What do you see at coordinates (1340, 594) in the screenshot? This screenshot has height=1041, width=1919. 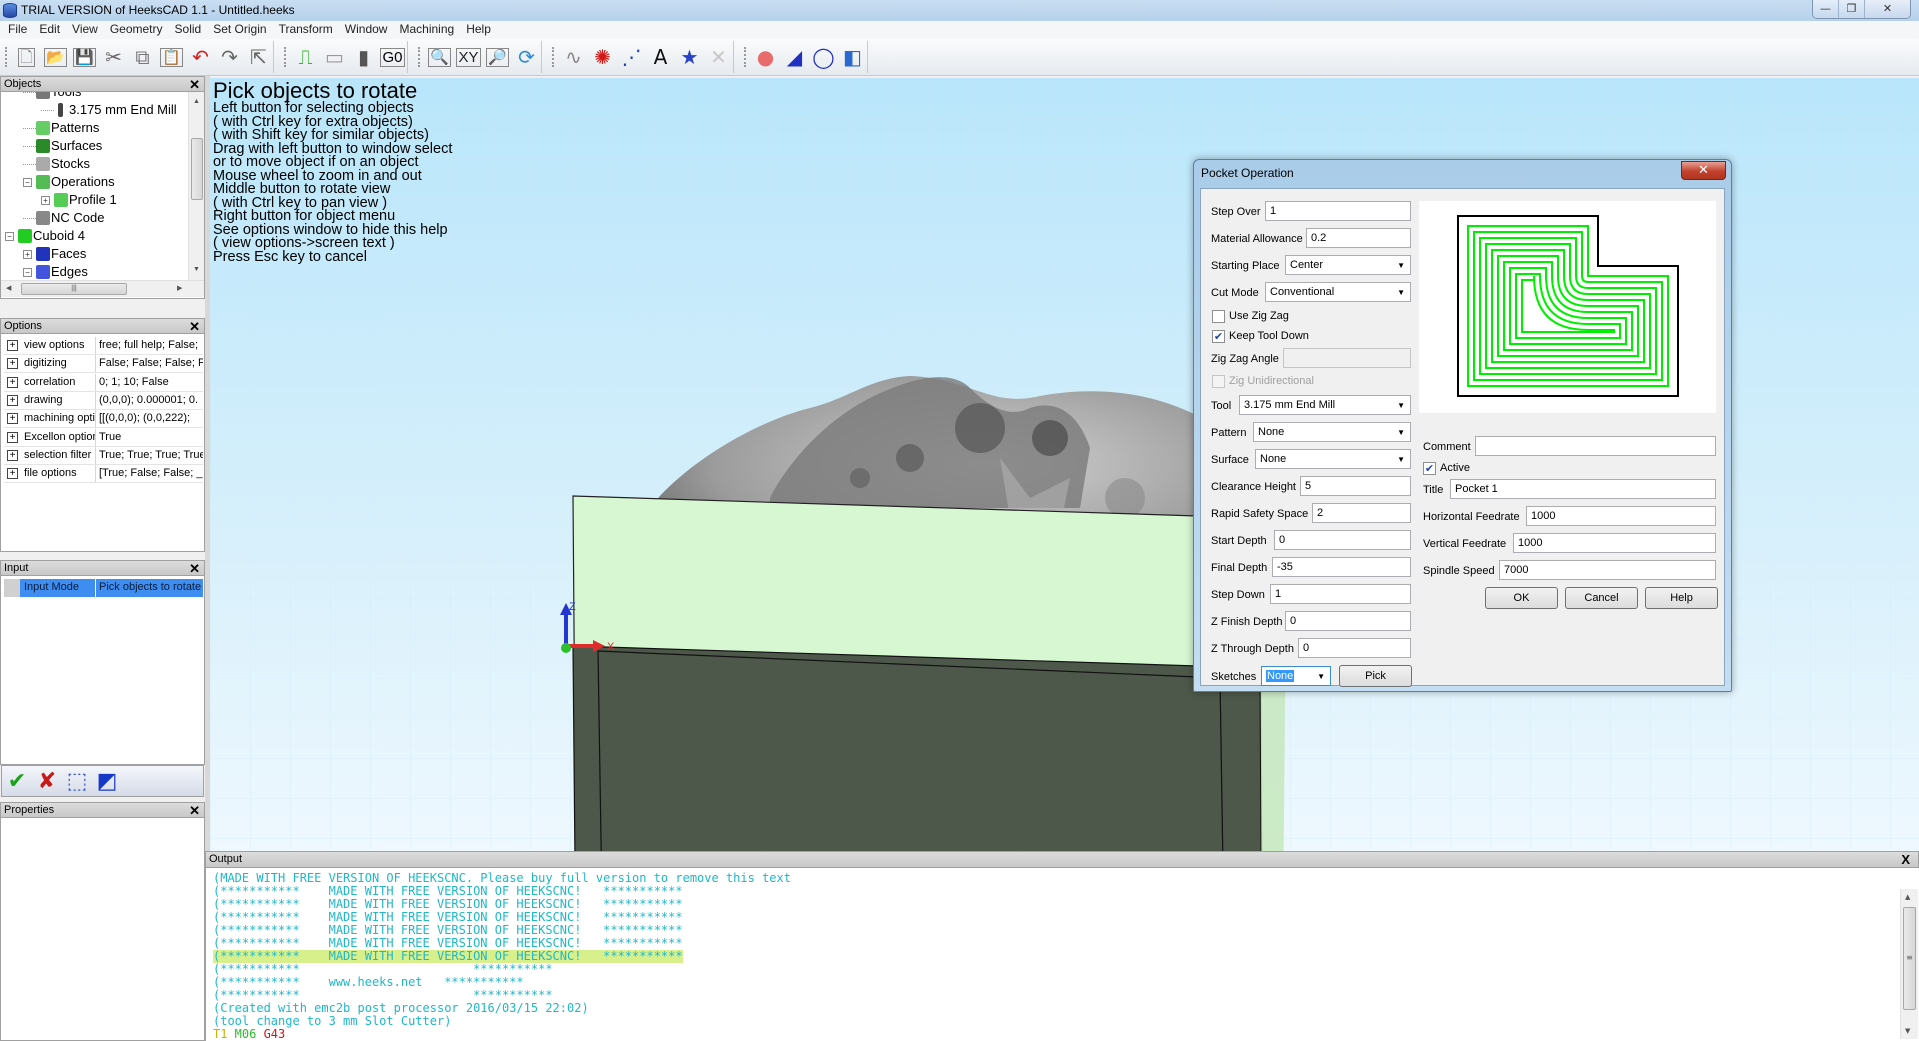 I see `step-down-input: 1` at bounding box center [1340, 594].